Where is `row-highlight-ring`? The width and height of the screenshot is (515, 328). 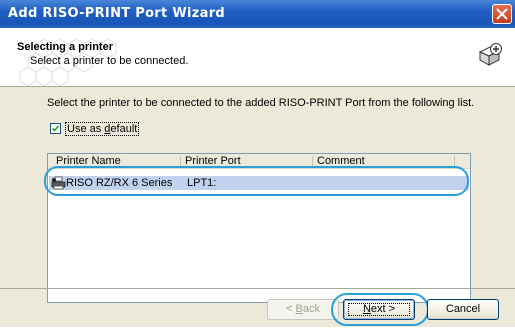 row-highlight-ring is located at coordinates (256, 181).